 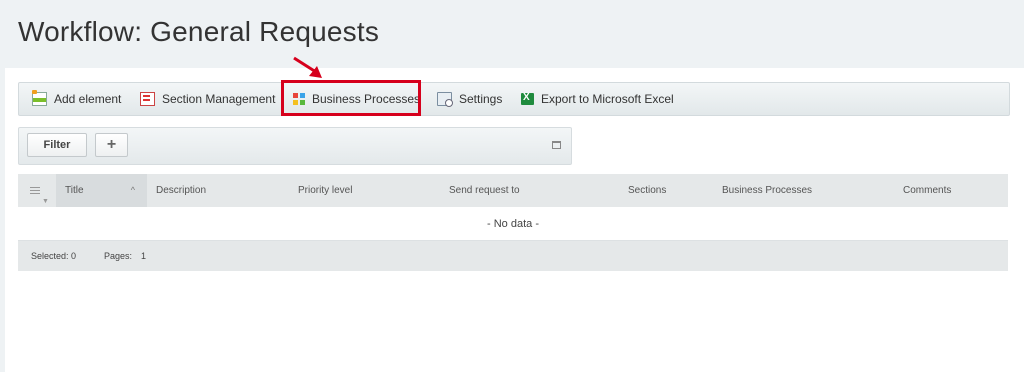 What do you see at coordinates (351, 98) in the screenshot?
I see `highlight-box` at bounding box center [351, 98].